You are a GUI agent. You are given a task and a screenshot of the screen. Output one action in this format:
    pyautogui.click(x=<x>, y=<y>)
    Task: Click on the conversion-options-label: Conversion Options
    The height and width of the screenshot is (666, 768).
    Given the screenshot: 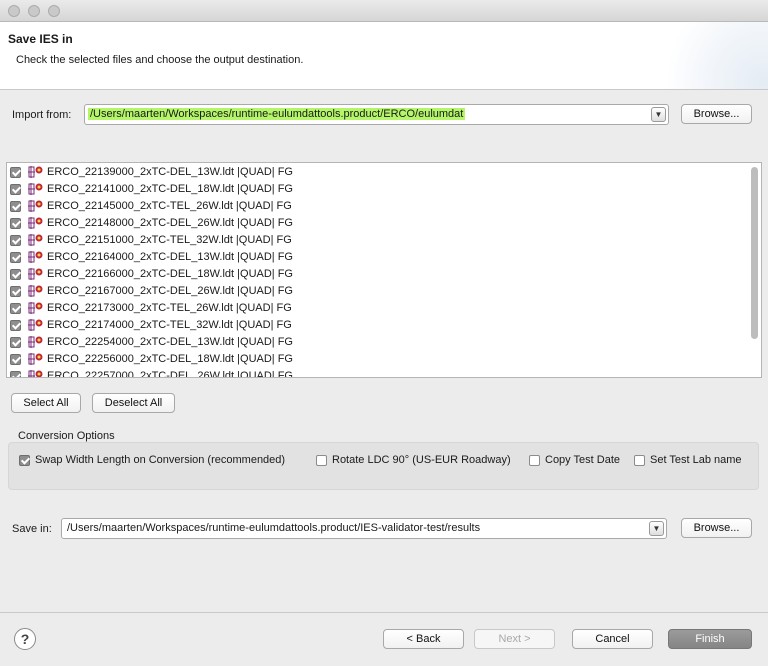 What is the action you would take?
    pyautogui.click(x=66, y=436)
    